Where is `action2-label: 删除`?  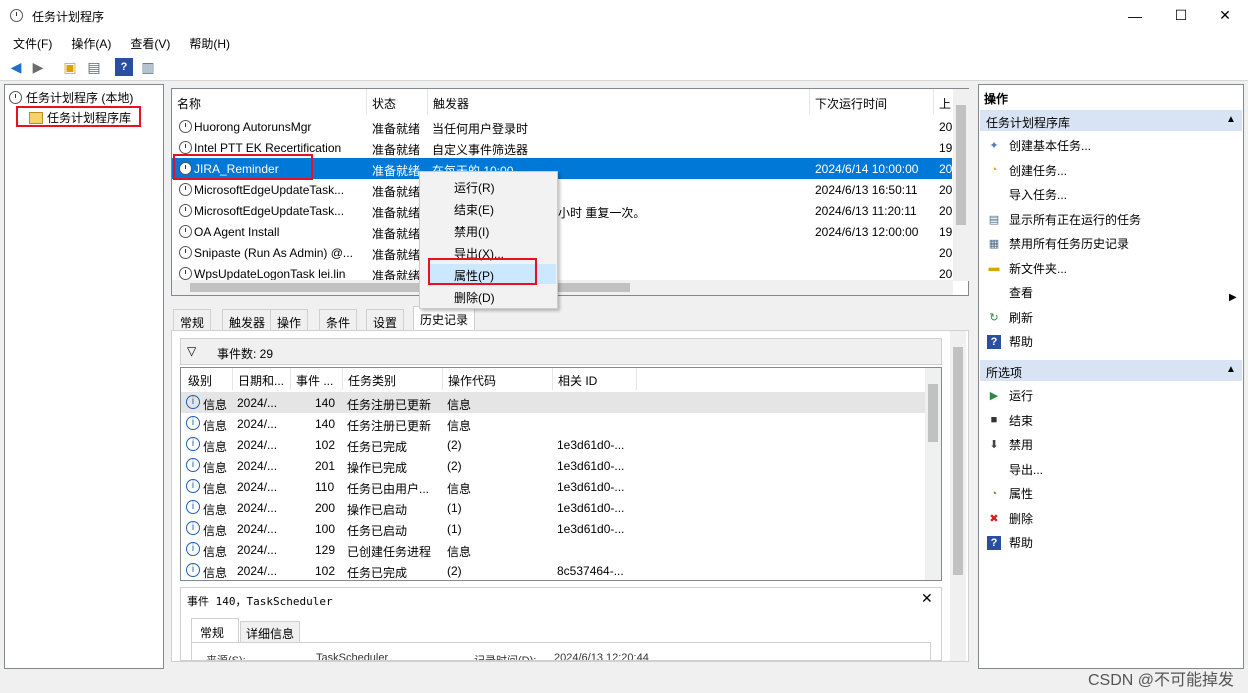 action2-label: 删除 is located at coordinates (1021, 518).